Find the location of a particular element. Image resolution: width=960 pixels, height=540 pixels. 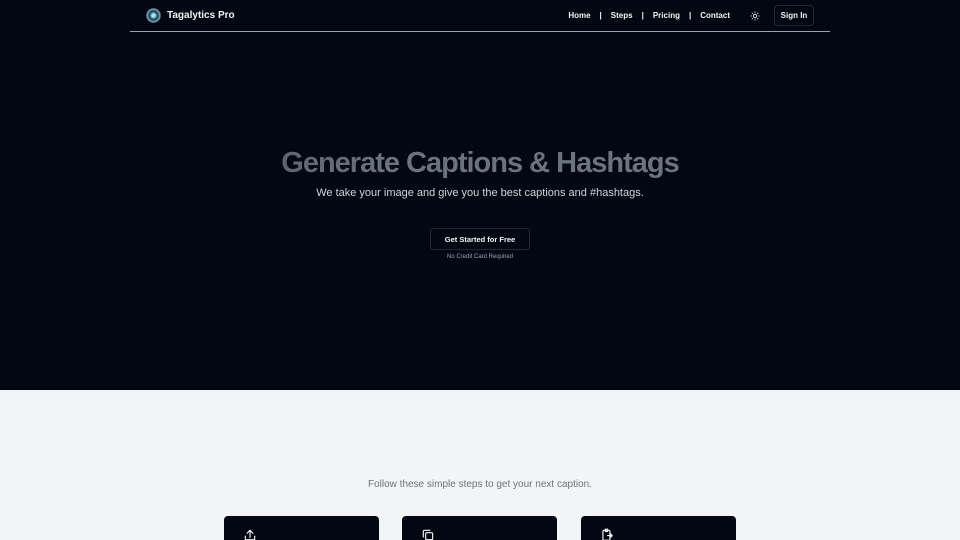

step-card-upload is located at coordinates (301, 528).